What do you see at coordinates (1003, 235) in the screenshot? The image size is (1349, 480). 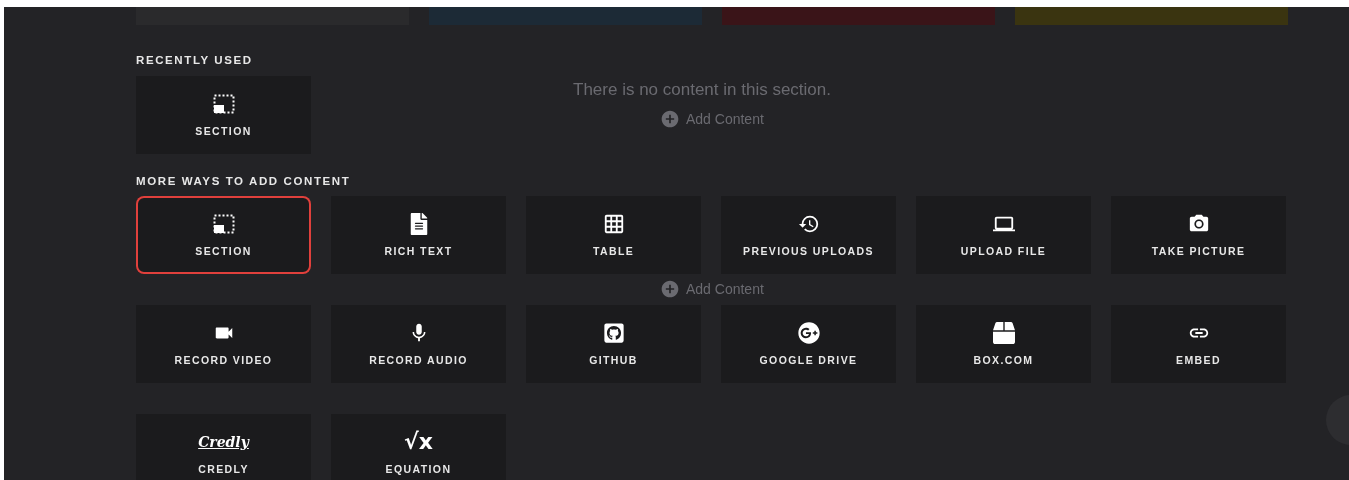 I see `content-type-tile: UPLOAD FILE` at bounding box center [1003, 235].